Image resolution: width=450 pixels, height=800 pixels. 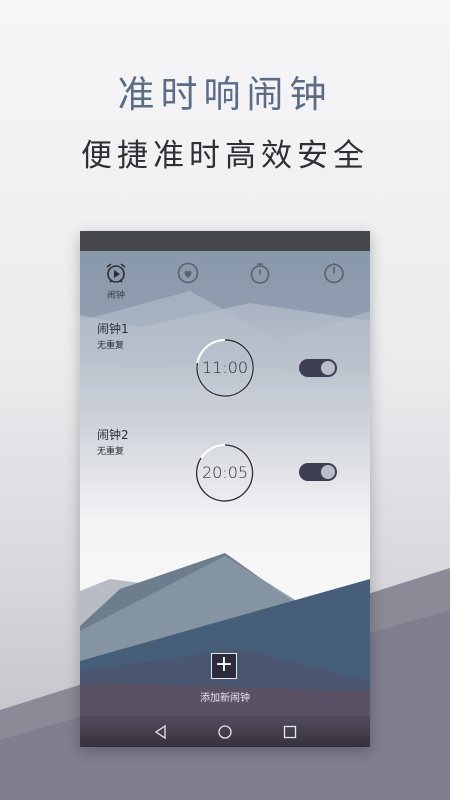 I want to click on tab-timer, so click(x=334, y=287).